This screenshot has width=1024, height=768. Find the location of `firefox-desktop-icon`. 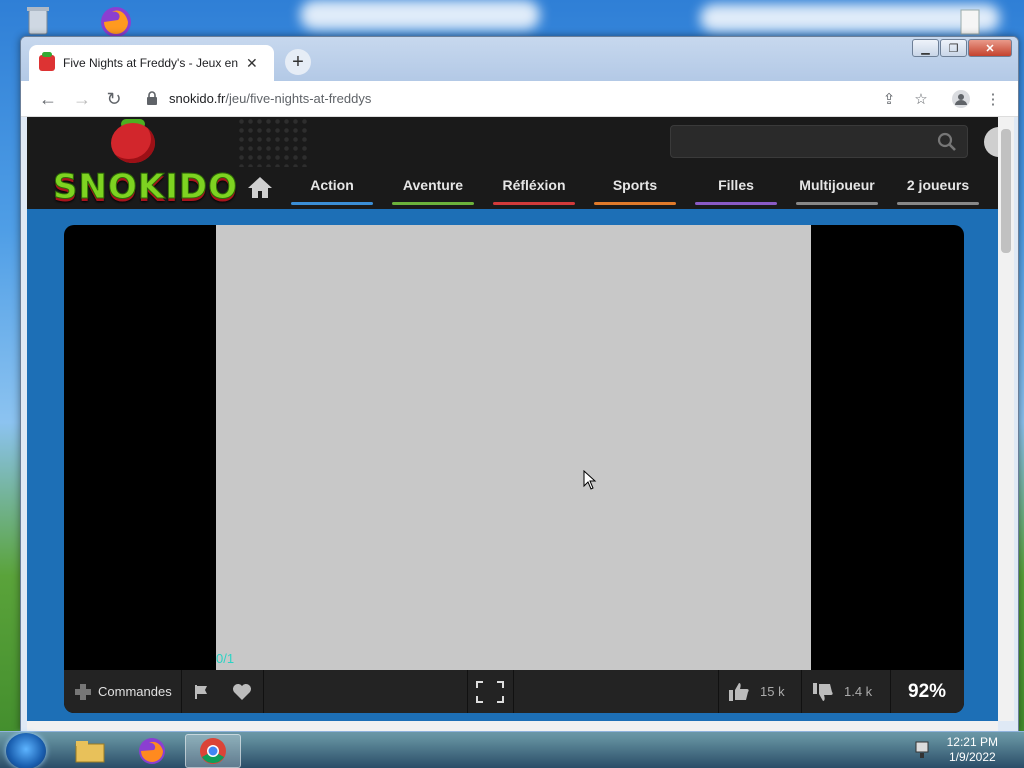

firefox-desktop-icon is located at coordinates (114, 20).